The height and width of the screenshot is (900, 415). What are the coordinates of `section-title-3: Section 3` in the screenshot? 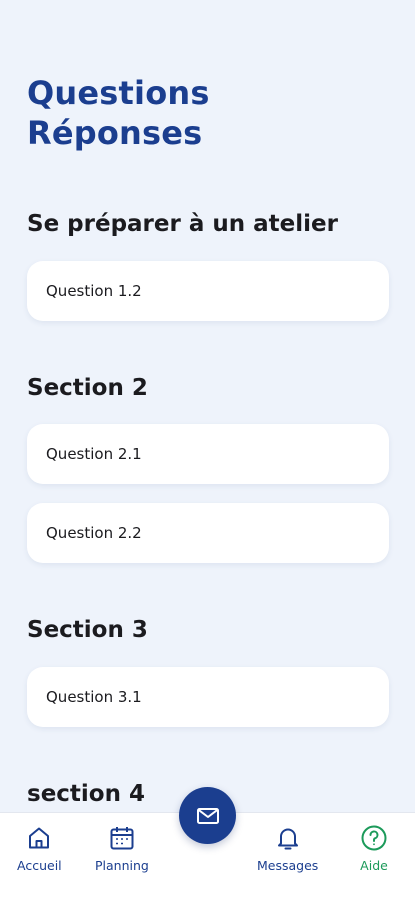 It's located at (87, 630).